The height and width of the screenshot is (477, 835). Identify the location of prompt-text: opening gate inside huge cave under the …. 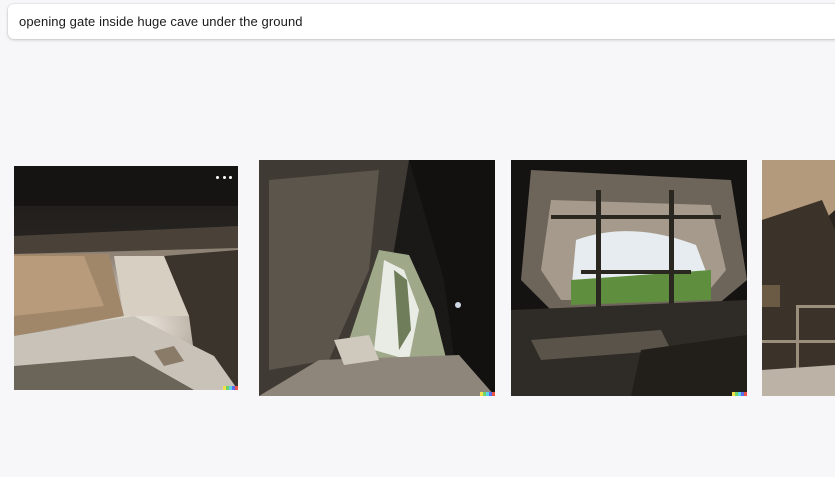
(161, 21).